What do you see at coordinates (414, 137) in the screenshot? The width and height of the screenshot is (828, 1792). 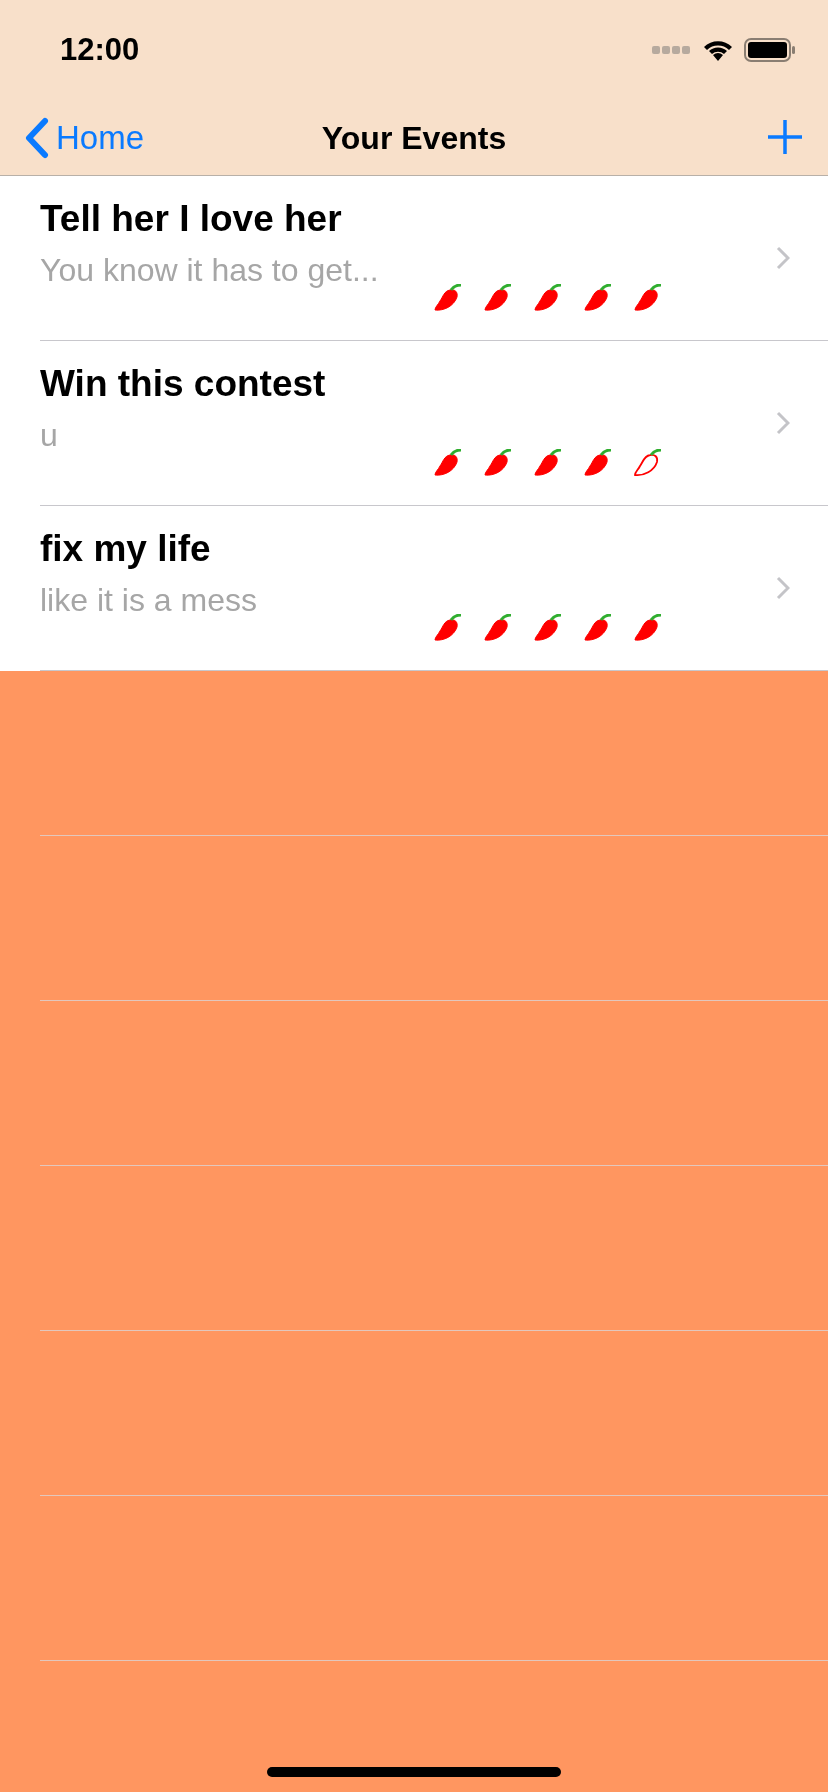 I see `screen-title: Your Events` at bounding box center [414, 137].